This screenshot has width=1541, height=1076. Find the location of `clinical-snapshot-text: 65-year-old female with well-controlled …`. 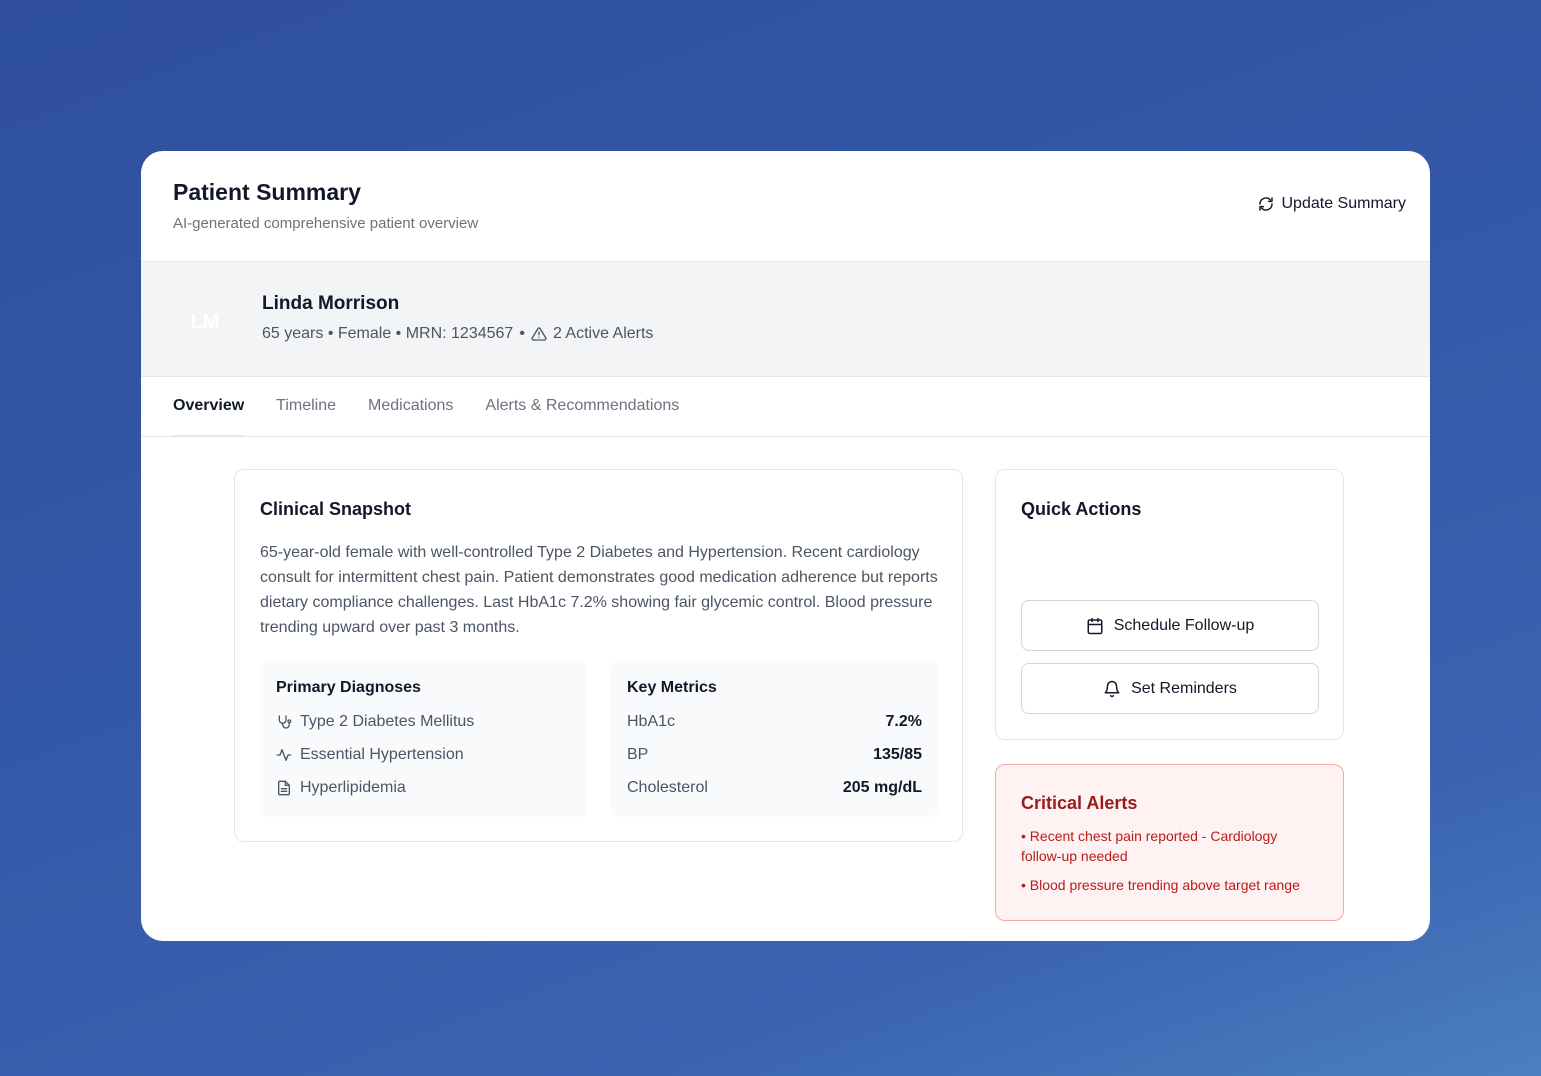

clinical-snapshot-text: 65-year-old female with well-controlled … is located at coordinates (599, 590).